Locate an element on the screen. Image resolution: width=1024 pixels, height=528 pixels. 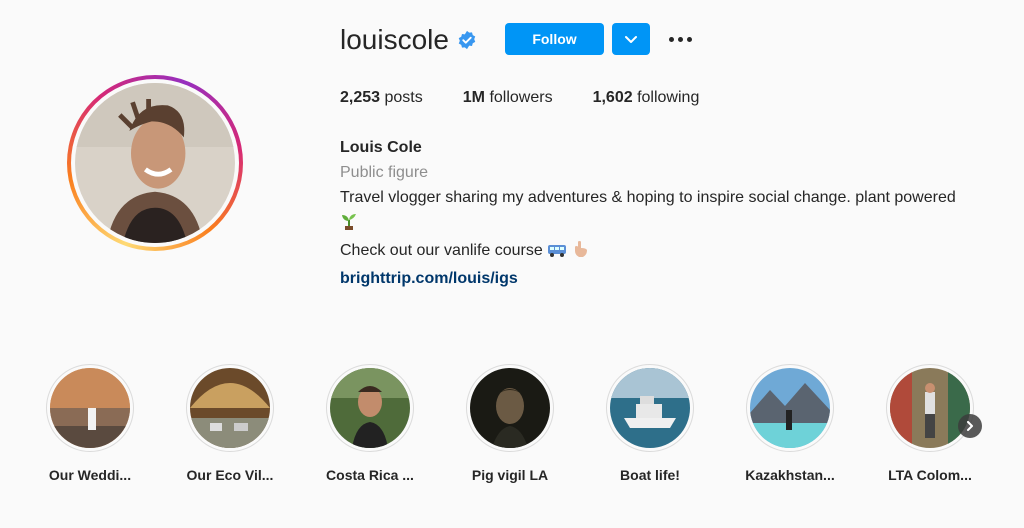
more-options-button is located at coordinates (680, 39).